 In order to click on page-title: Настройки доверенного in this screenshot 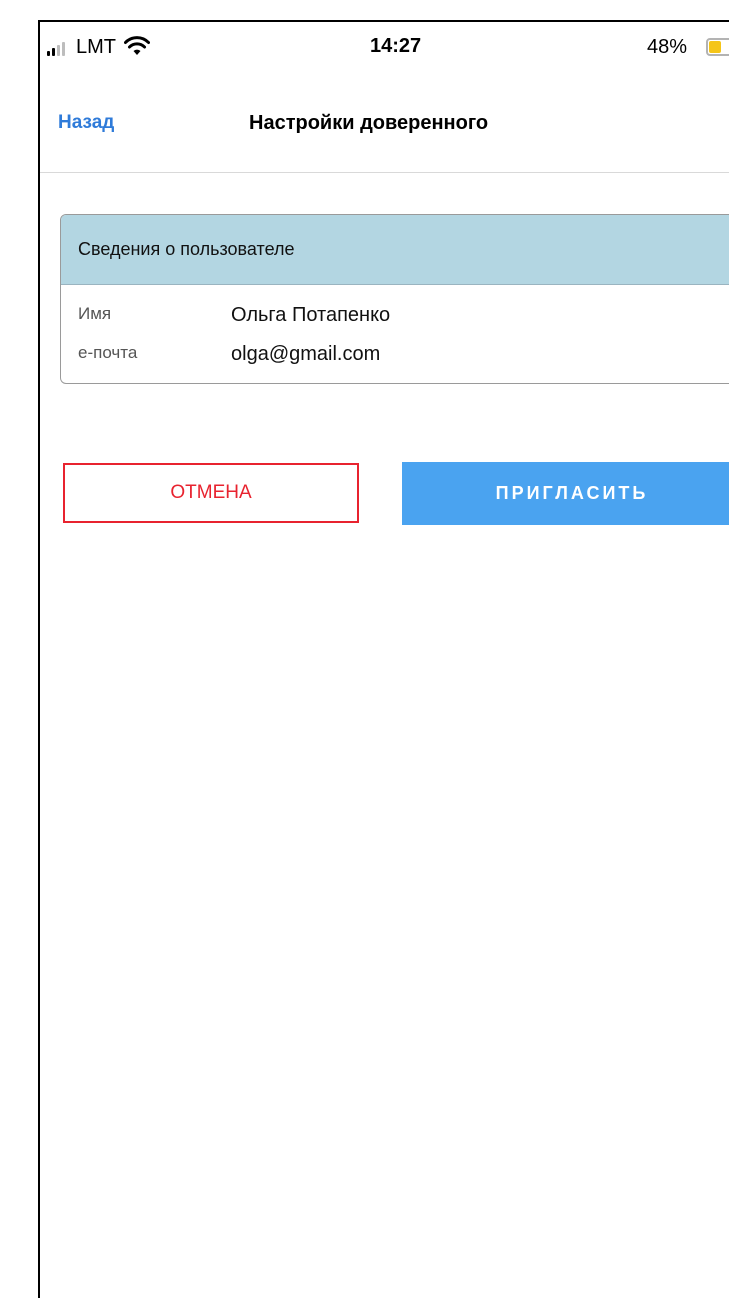, I will do `click(369, 123)`.